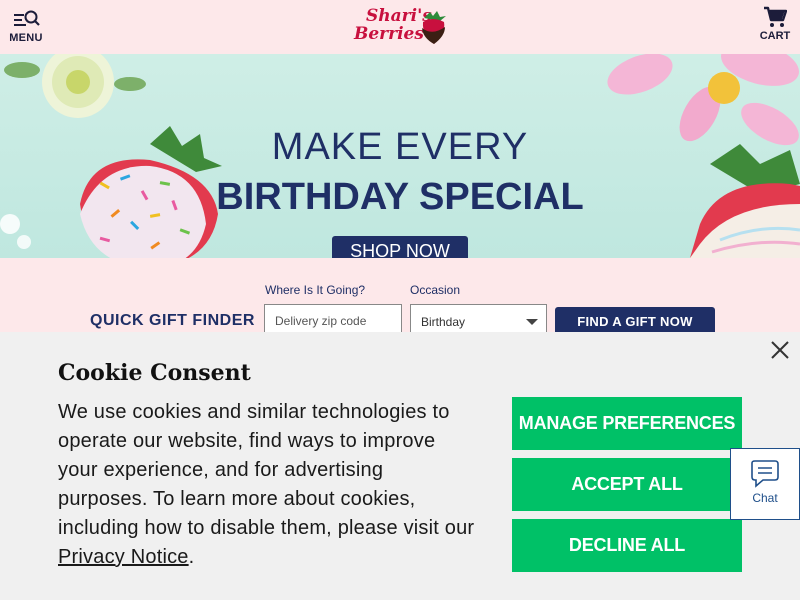  Describe the element at coordinates (191, 557) in the screenshot. I see `cookie-body-end: .` at that location.